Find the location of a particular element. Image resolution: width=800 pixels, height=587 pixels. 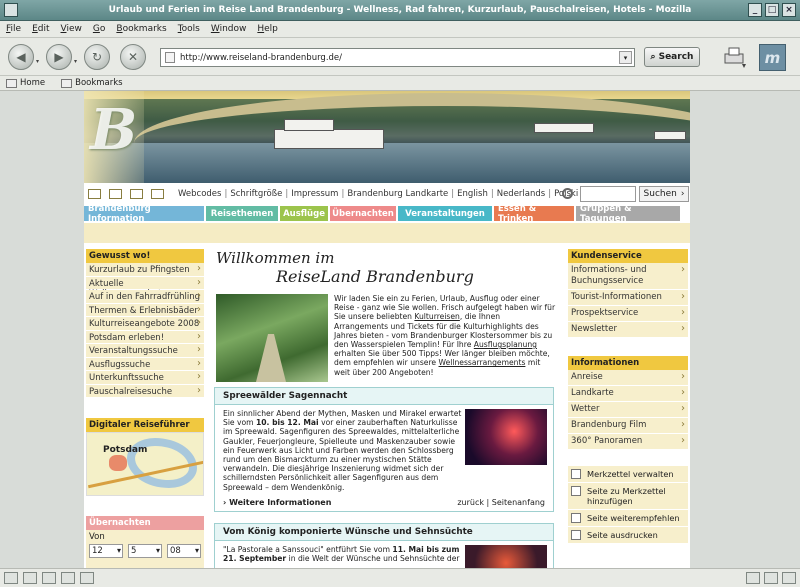

day-select: 12 is located at coordinates (106, 551).